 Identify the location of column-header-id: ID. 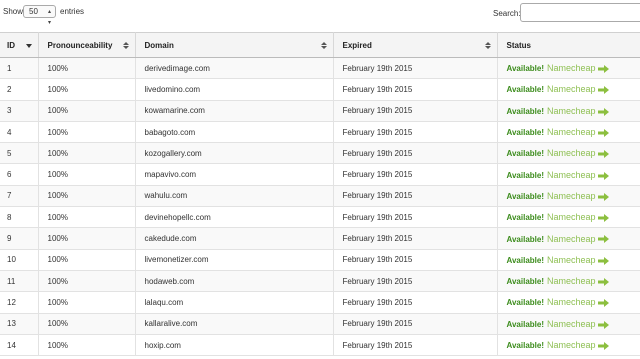
(19, 45).